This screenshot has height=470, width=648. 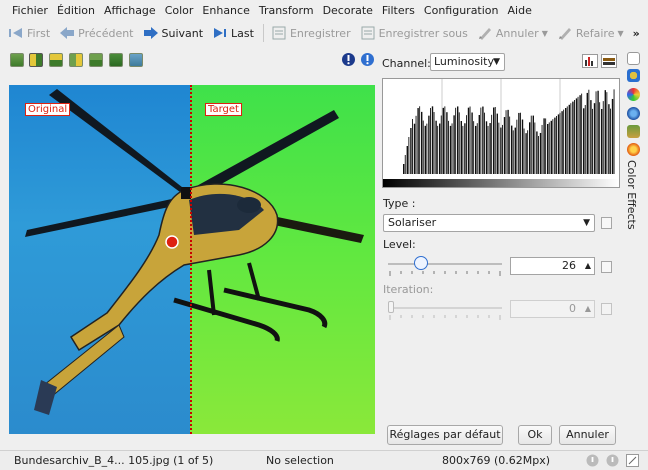 What do you see at coordinates (399, 244) in the screenshot?
I see `level-label: Level:` at bounding box center [399, 244].